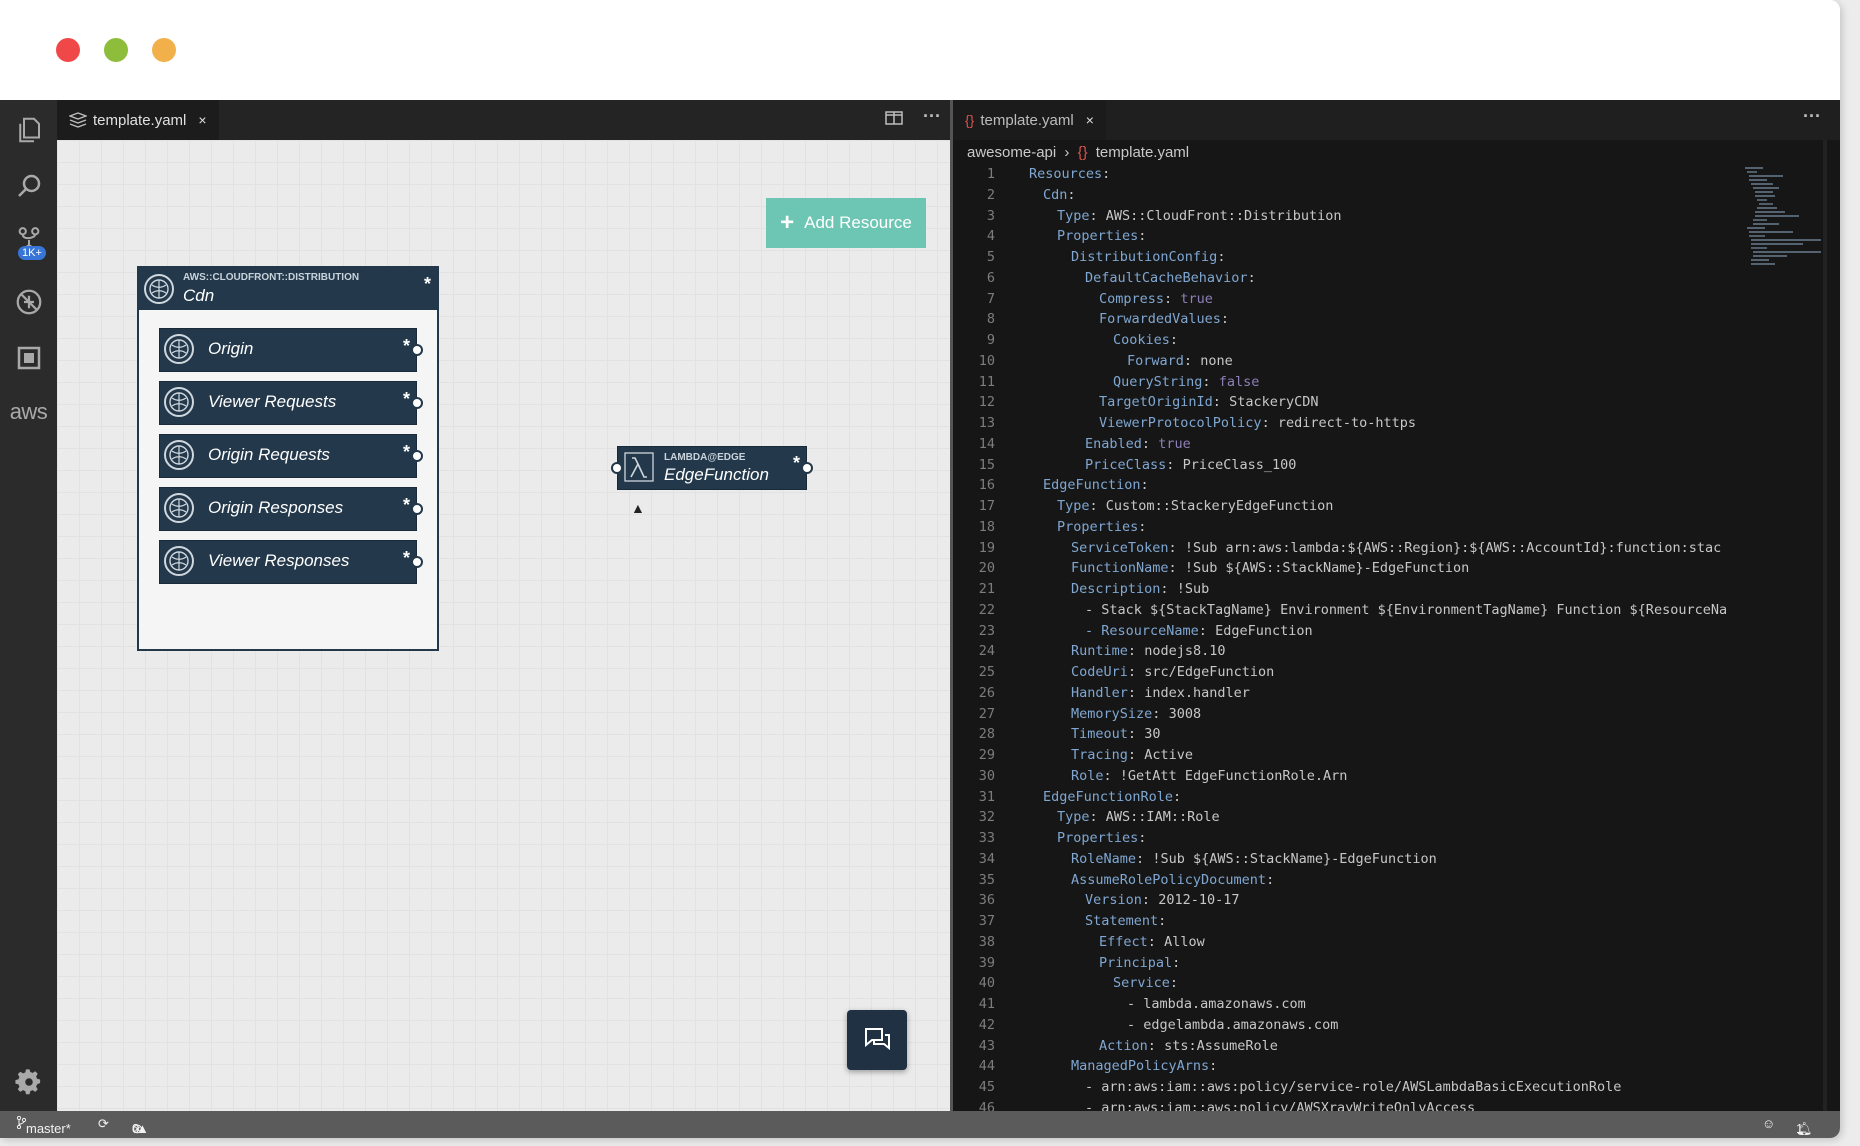 Image resolution: width=1860 pixels, height=1146 pixels. I want to click on add-resource-button: + Add Resource, so click(846, 223).